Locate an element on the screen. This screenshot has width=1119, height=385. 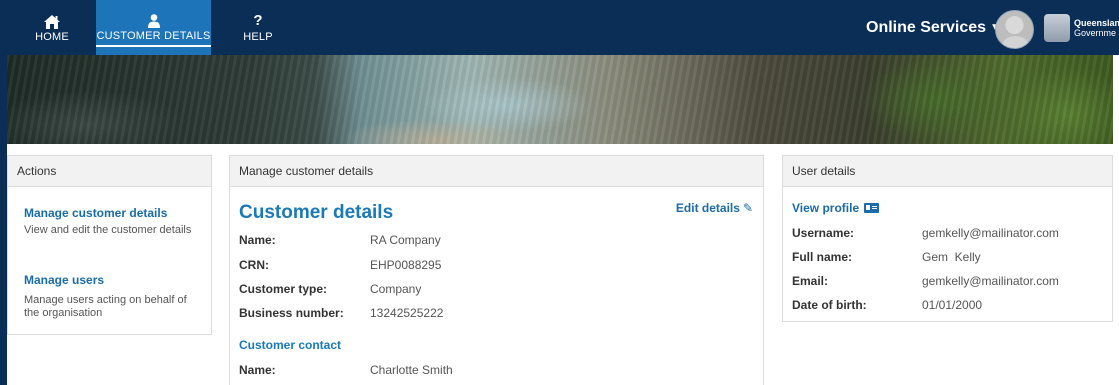
pencil-icon: ✎ is located at coordinates (747, 208).